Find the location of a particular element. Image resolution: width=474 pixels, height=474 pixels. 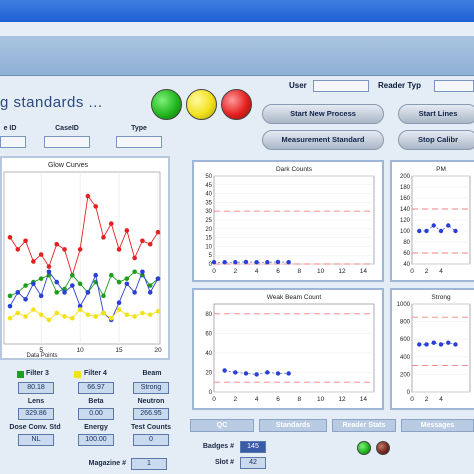

caseid-input is located at coordinates (67, 142).